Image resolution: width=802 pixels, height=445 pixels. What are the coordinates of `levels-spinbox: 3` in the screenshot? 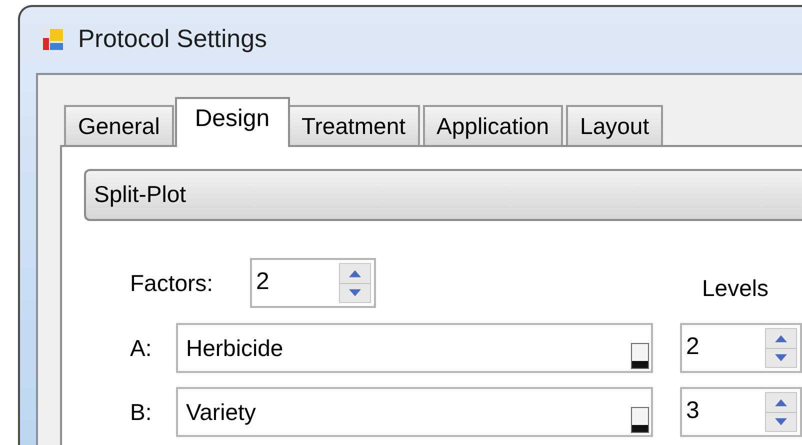 It's located at (741, 412).